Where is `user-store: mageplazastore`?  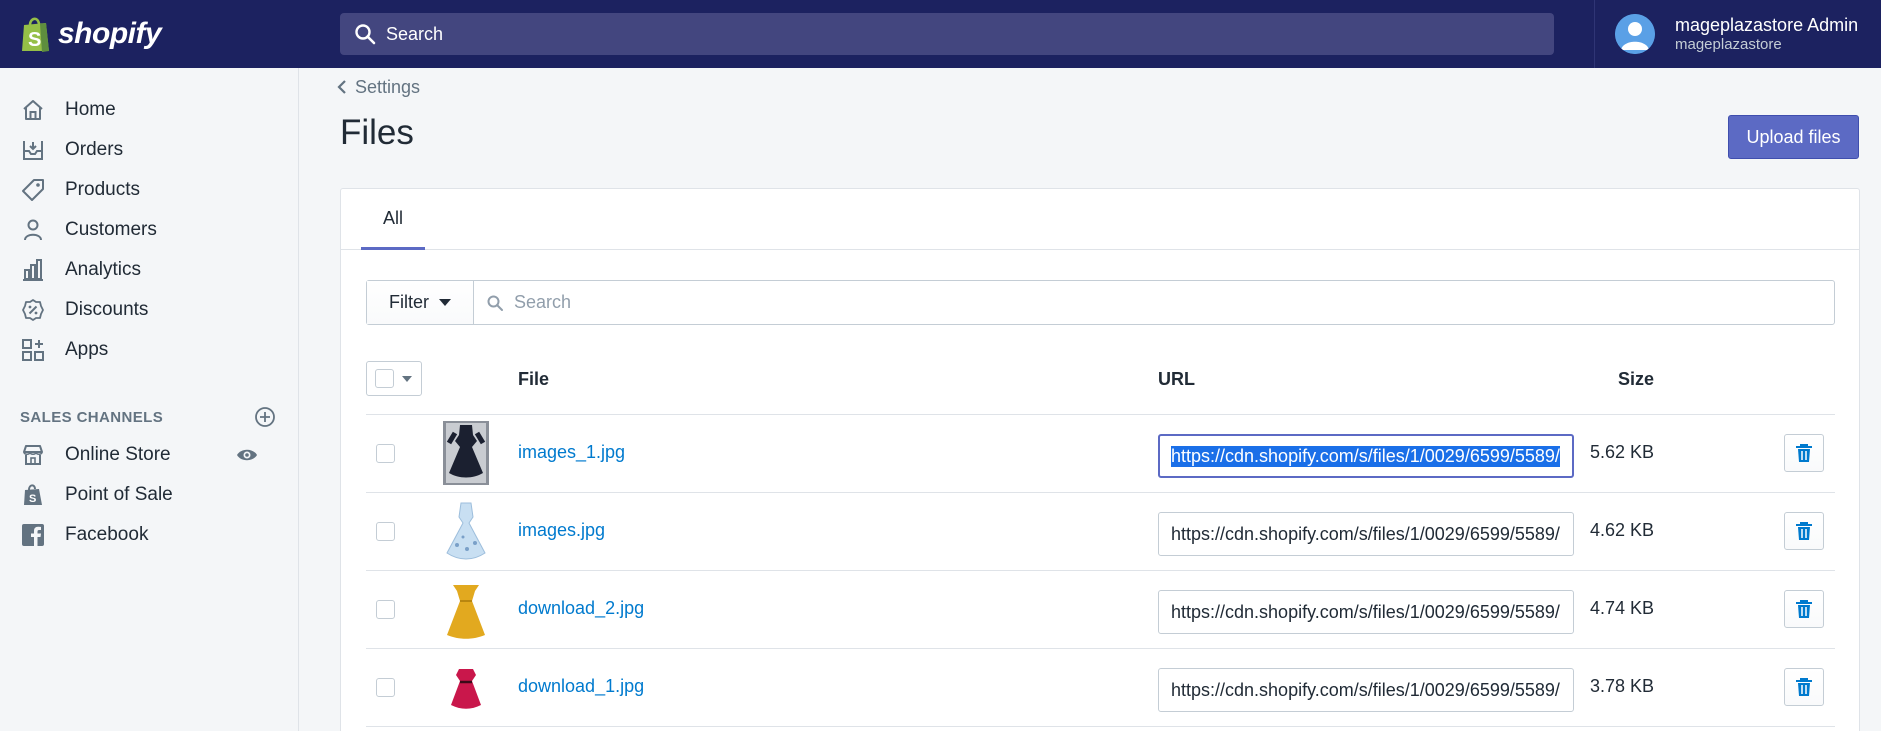 user-store: mageplazastore is located at coordinates (1728, 44).